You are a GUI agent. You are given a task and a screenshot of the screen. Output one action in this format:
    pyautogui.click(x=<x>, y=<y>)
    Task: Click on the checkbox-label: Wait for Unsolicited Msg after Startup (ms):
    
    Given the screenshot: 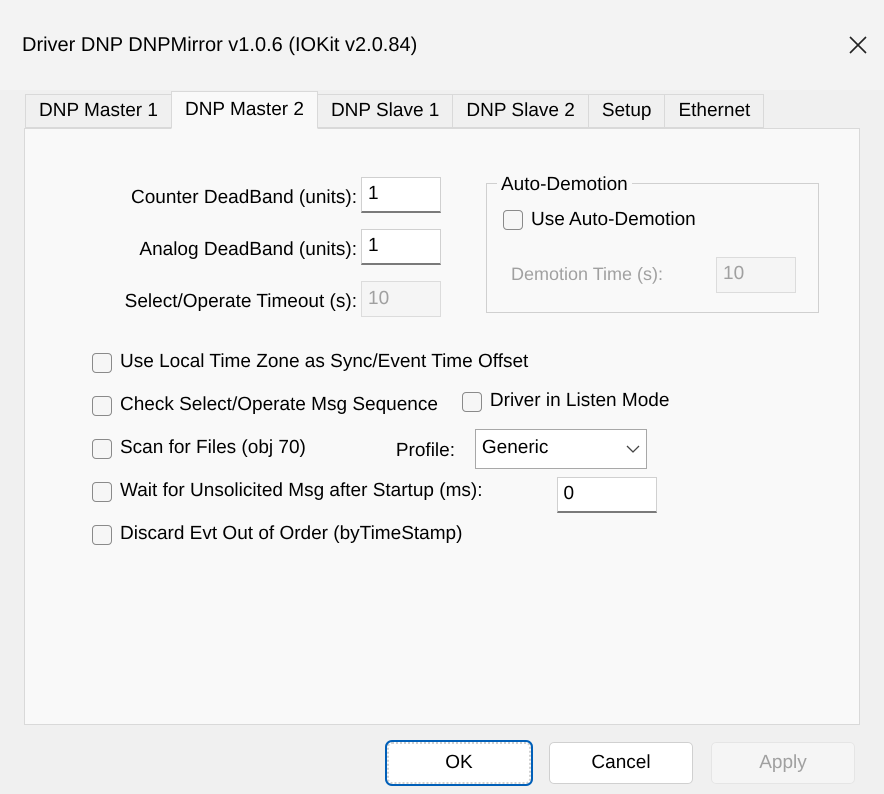 What is the action you would take?
    pyautogui.click(x=301, y=491)
    